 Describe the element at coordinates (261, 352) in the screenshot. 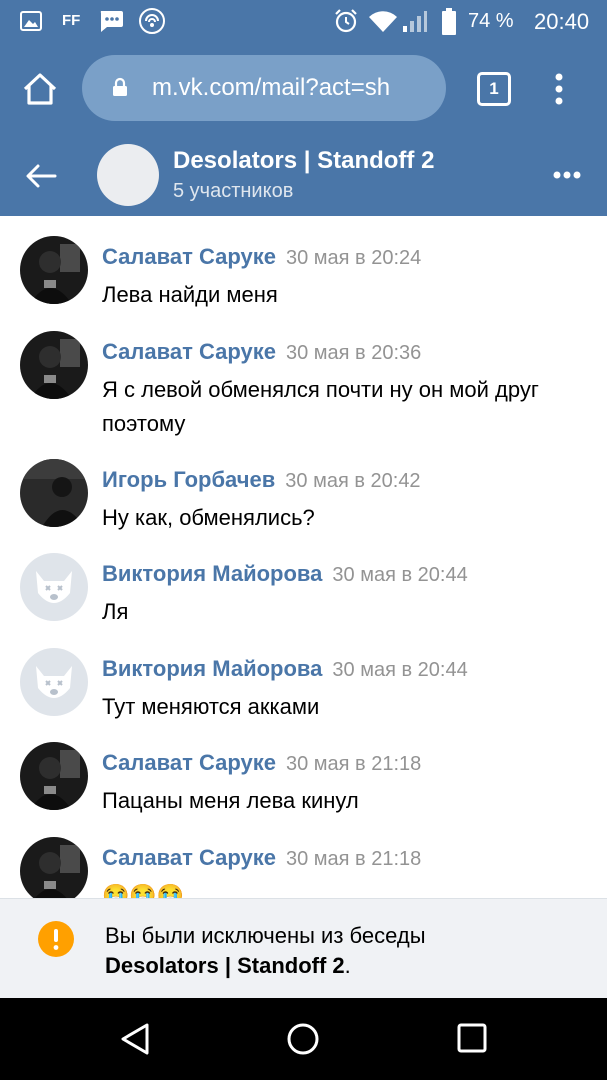

I see `message-sender: Салават Саруке 30 мая в 20:36` at that location.